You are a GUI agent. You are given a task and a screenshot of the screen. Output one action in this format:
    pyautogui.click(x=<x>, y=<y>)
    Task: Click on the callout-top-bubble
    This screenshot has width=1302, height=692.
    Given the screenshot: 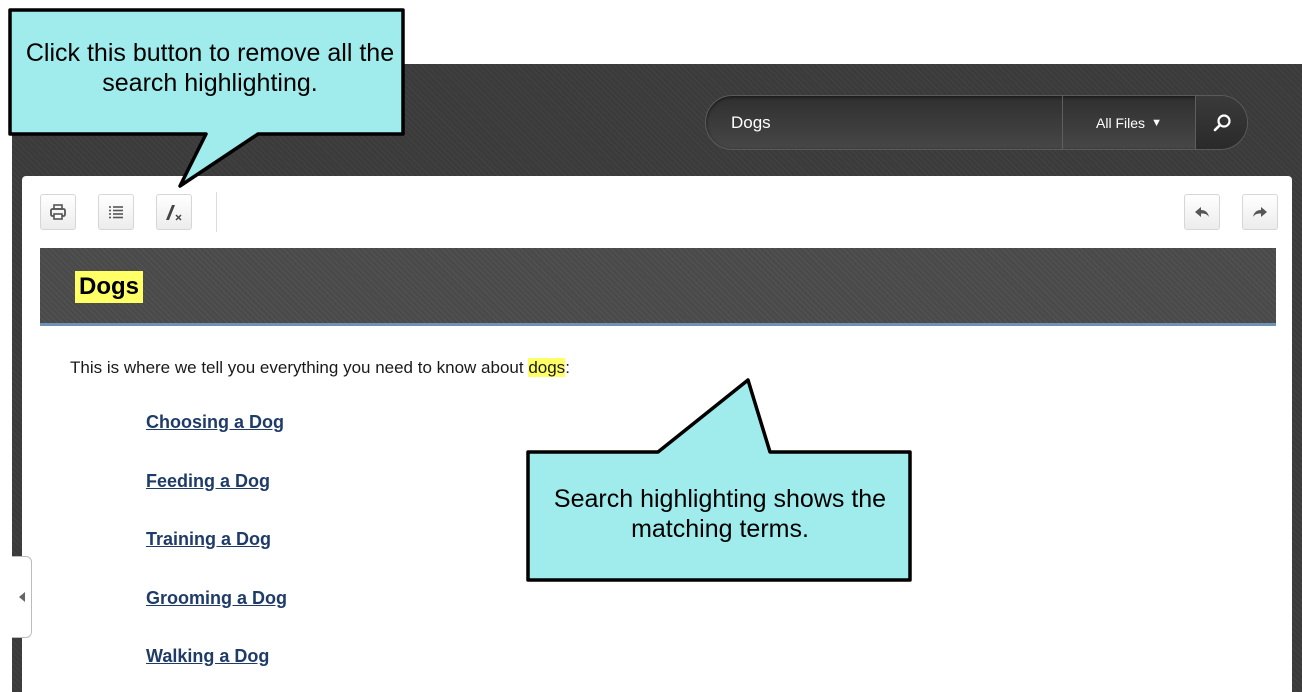 What is the action you would take?
    pyautogui.click(x=206, y=98)
    